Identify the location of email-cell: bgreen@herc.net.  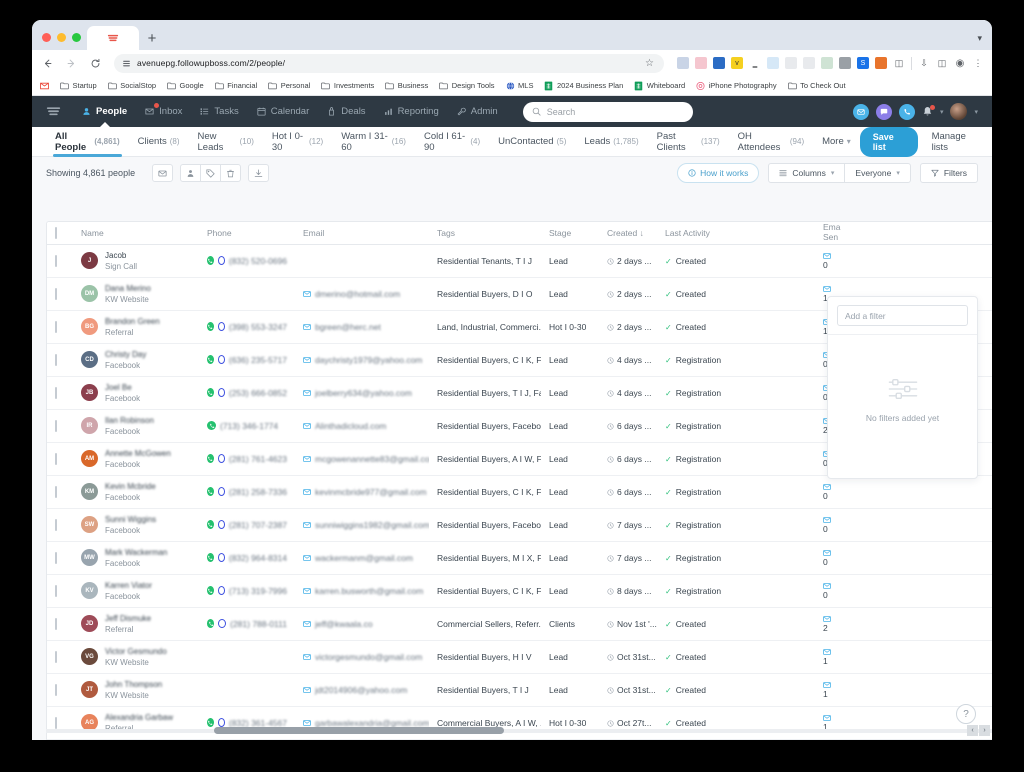
(362, 327).